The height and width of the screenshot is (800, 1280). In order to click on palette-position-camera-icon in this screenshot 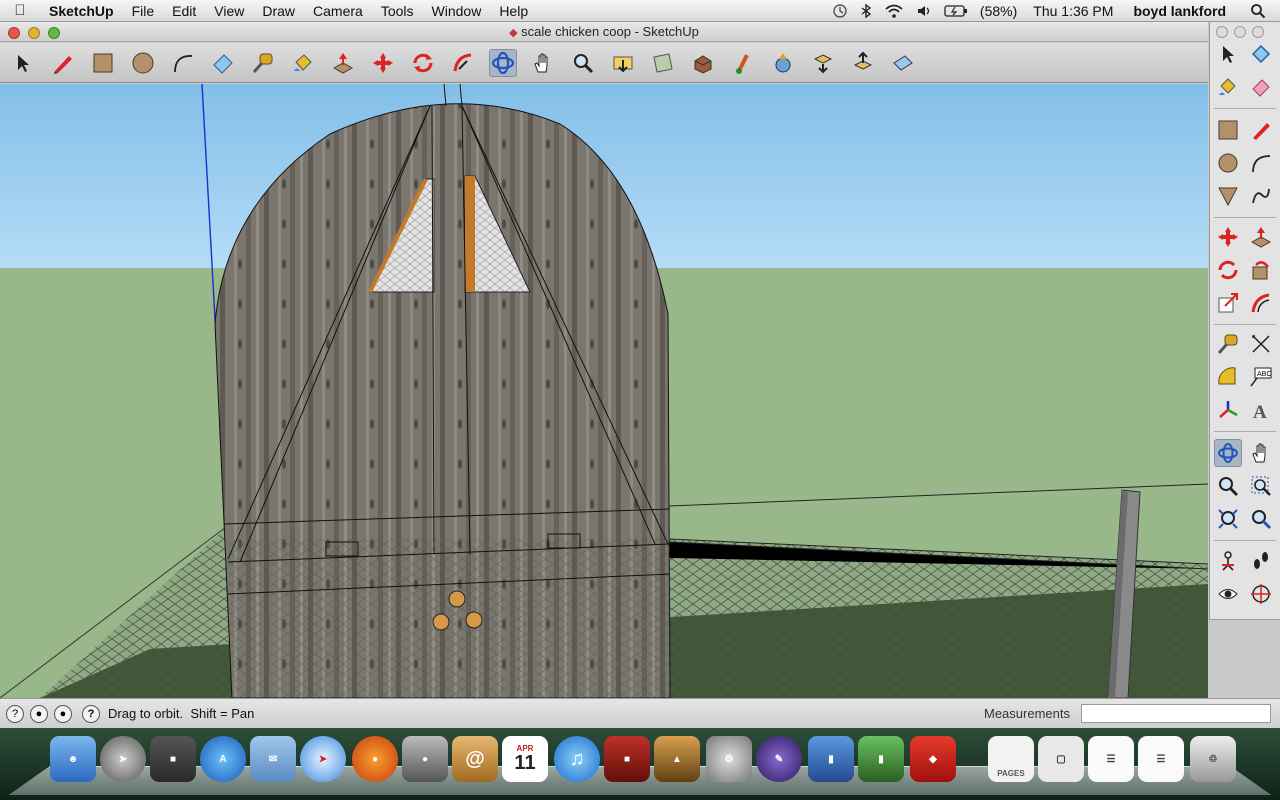, I will do `click(1228, 561)`.